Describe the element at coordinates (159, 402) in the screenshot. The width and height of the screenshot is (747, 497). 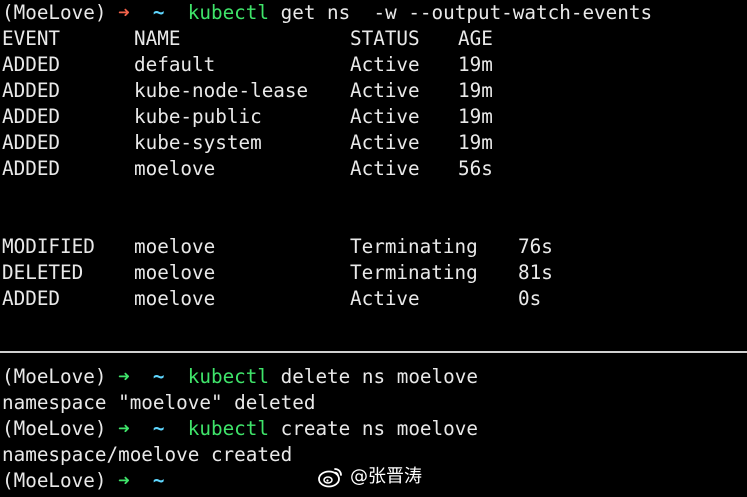
I see `output-line: namespace "moelove" deleted` at that location.